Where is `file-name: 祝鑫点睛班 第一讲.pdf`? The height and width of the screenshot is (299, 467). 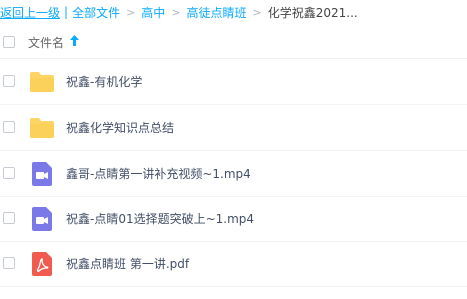
file-name: 祝鑫点睛班 第一讲.pdf is located at coordinates (127, 263).